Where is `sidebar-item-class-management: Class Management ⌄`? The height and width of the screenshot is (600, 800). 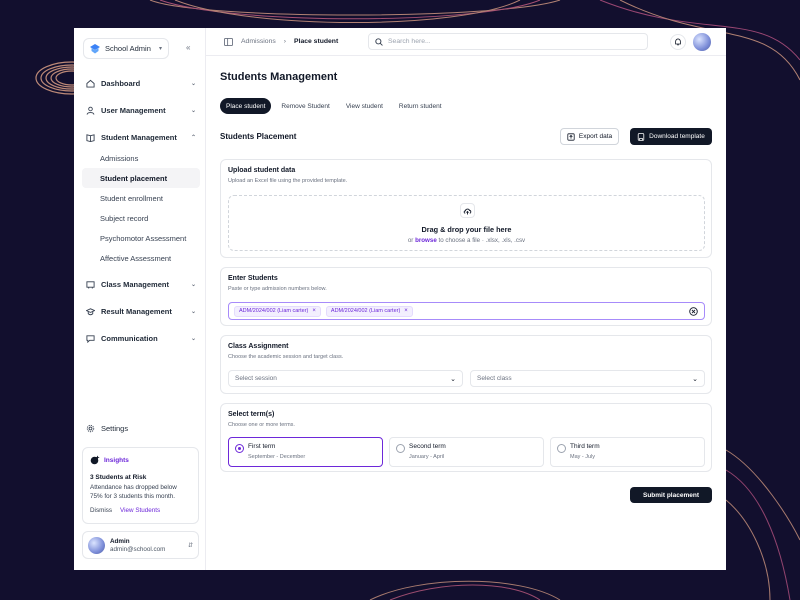 sidebar-item-class-management: Class Management ⌄ is located at coordinates (141, 284).